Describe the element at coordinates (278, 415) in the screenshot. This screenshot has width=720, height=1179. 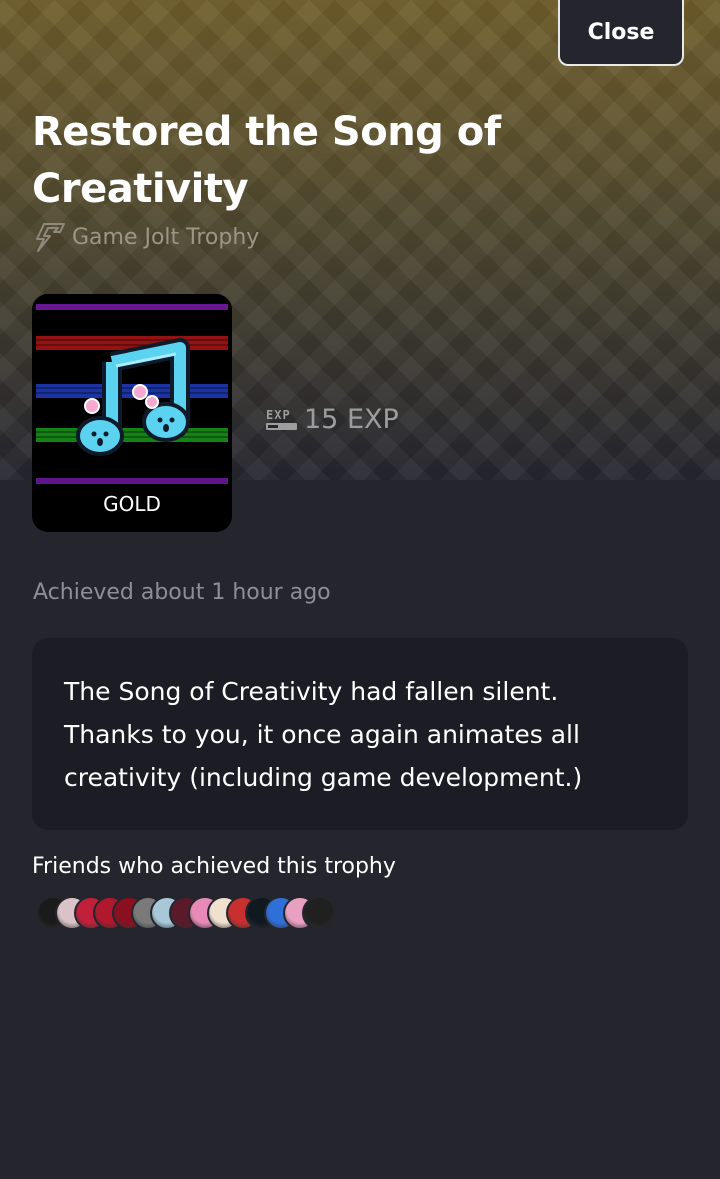
I see `exp-icon-label: EXP` at that location.